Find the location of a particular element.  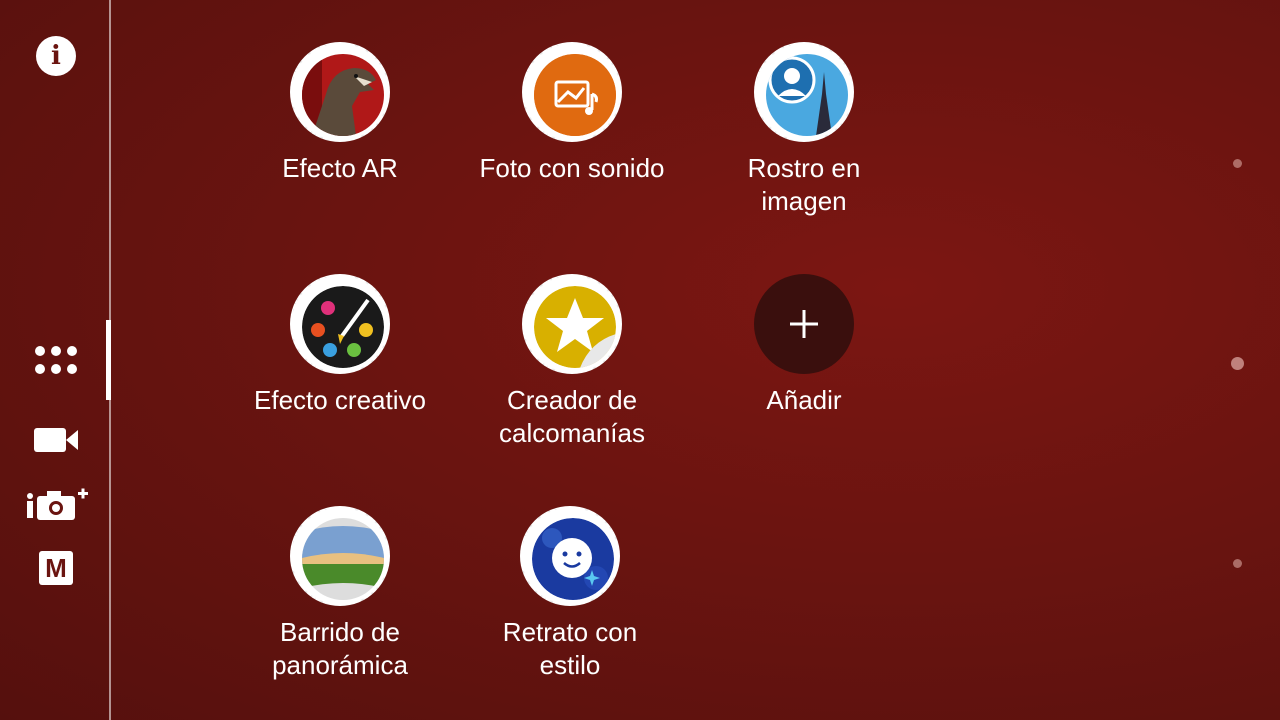

app-label: Foto con sonido is located at coordinates (572, 168).